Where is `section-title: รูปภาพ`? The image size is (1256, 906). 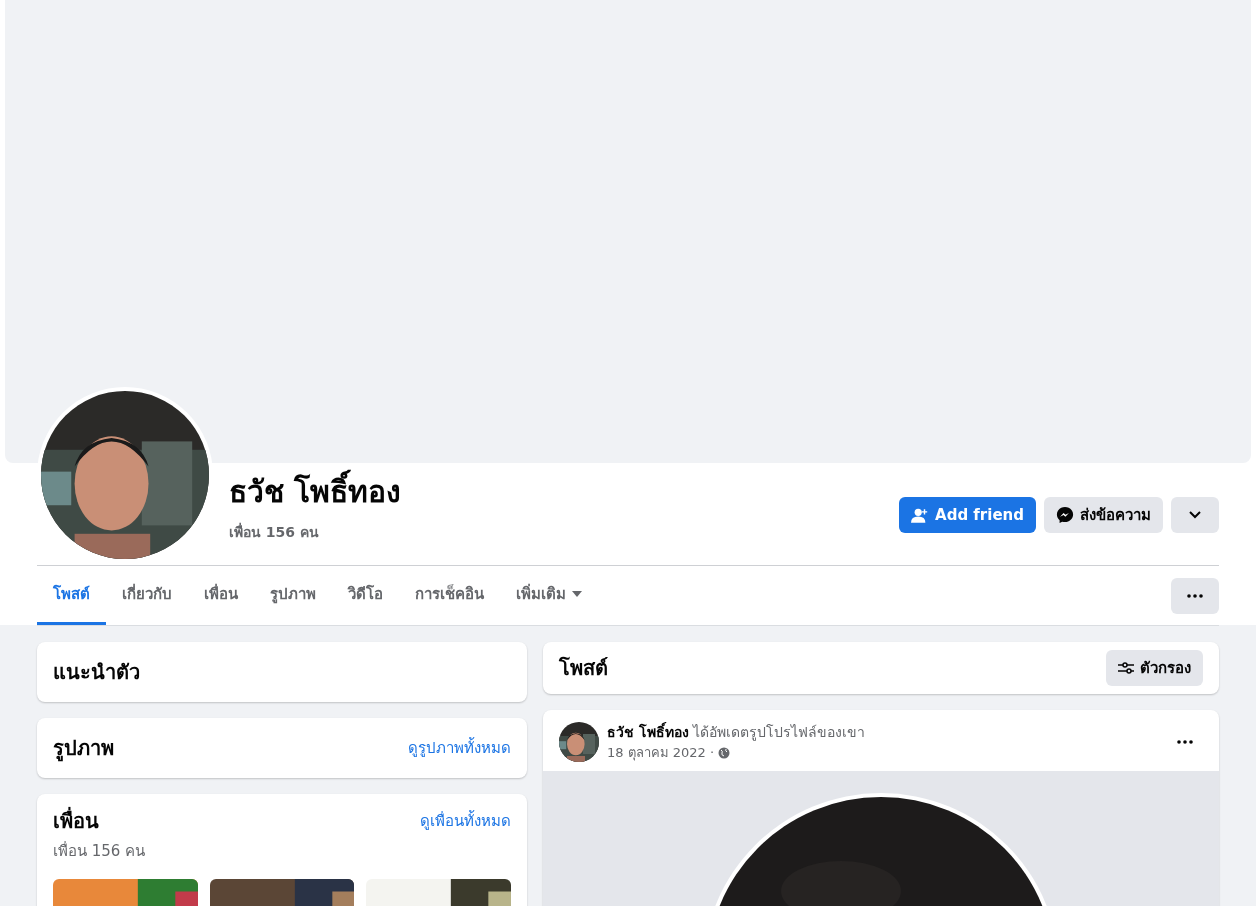
section-title: รูปภาพ is located at coordinates (83, 749).